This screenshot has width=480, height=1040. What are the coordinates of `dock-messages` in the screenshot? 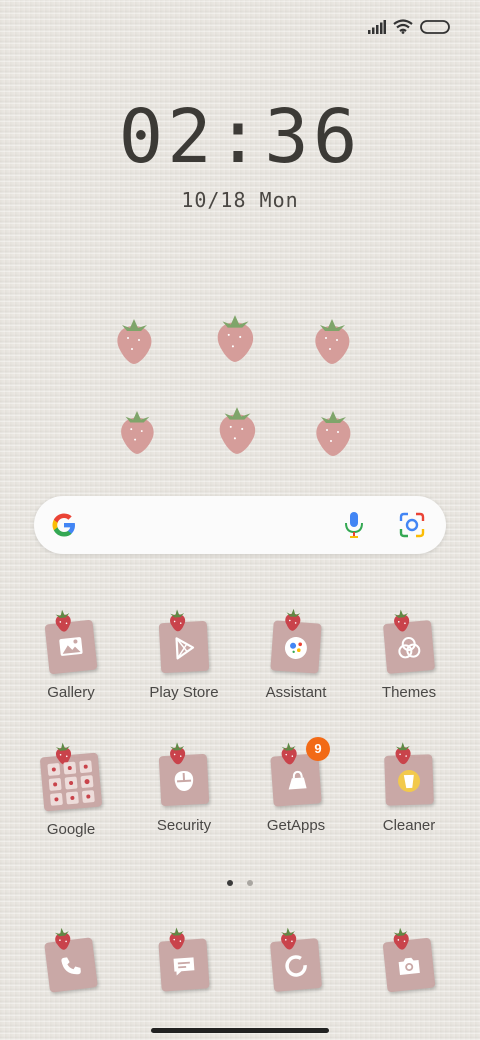 It's located at (184, 959).